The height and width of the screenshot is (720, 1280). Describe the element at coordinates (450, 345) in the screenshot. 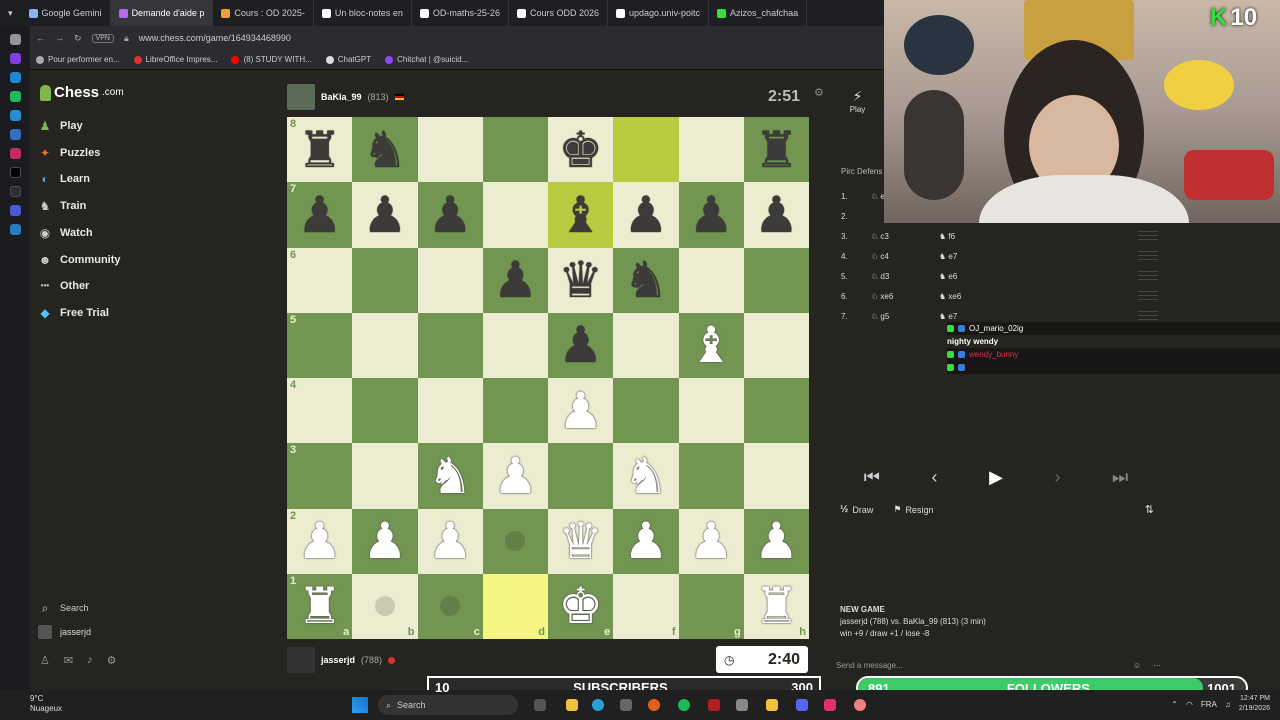

I see `square-c5` at that location.